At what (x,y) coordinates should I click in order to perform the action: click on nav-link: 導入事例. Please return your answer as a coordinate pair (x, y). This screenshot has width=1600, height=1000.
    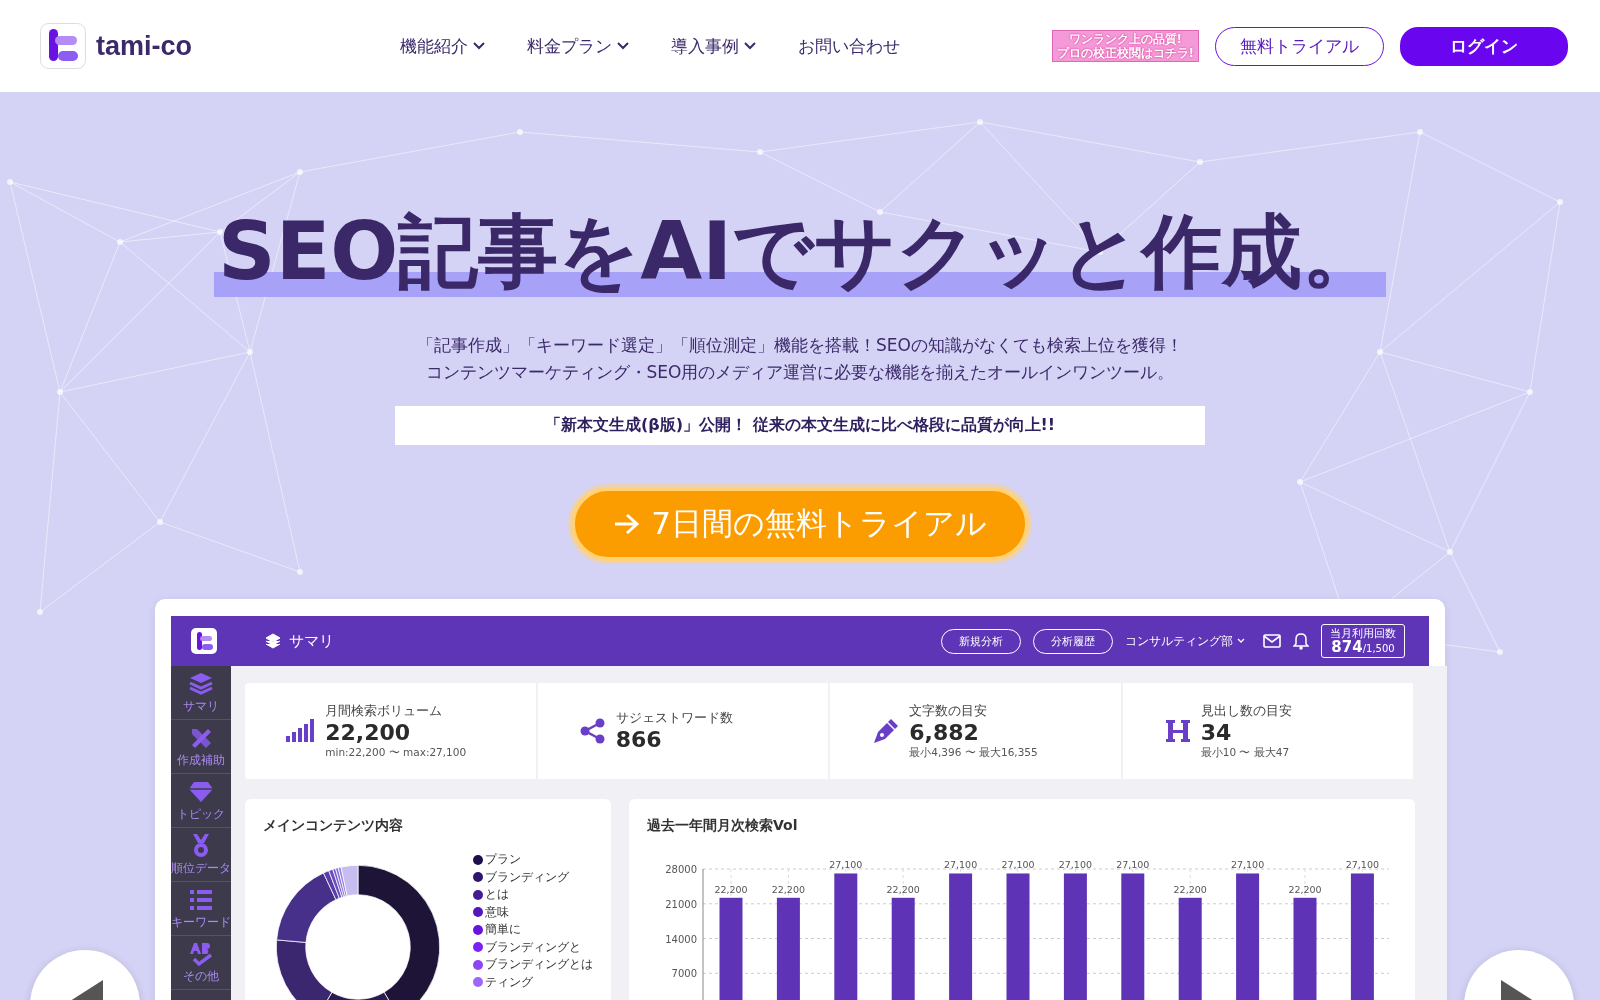
    Looking at the image, I should click on (713, 46).